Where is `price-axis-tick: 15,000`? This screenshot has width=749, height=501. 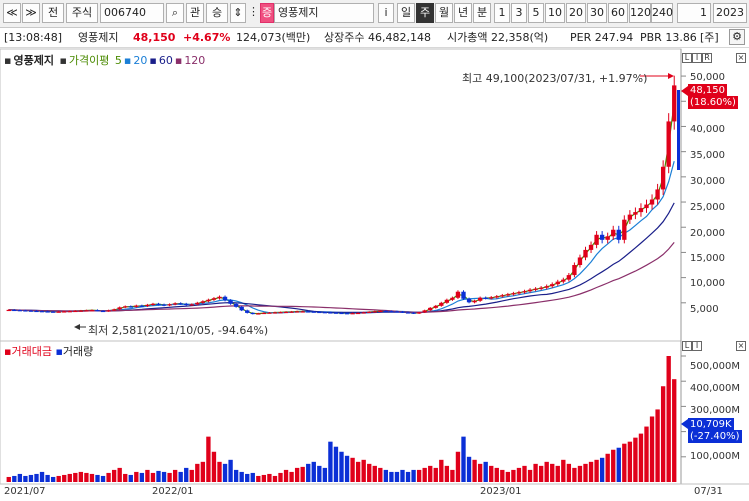
price-axis-tick: 15,000 is located at coordinates (707, 258).